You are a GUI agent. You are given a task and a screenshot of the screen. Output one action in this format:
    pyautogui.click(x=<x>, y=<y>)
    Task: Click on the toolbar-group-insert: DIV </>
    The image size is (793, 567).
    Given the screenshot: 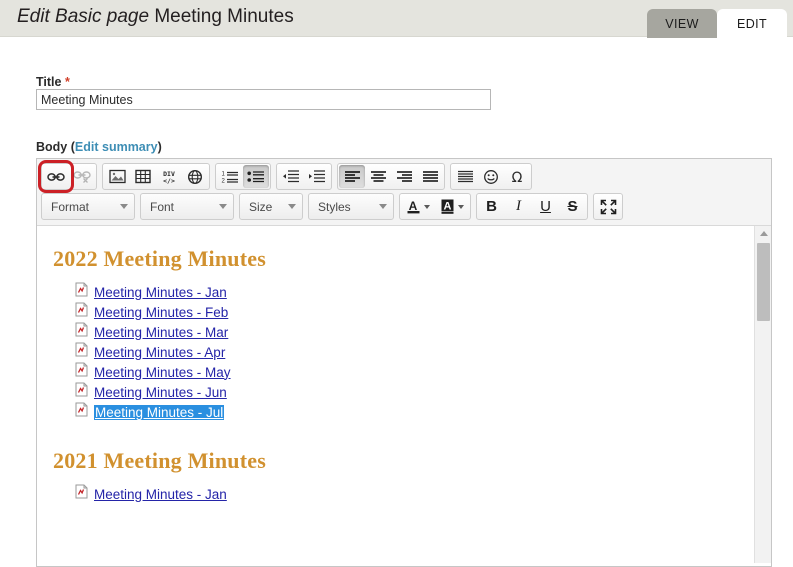 What is the action you would take?
    pyautogui.click(x=156, y=176)
    